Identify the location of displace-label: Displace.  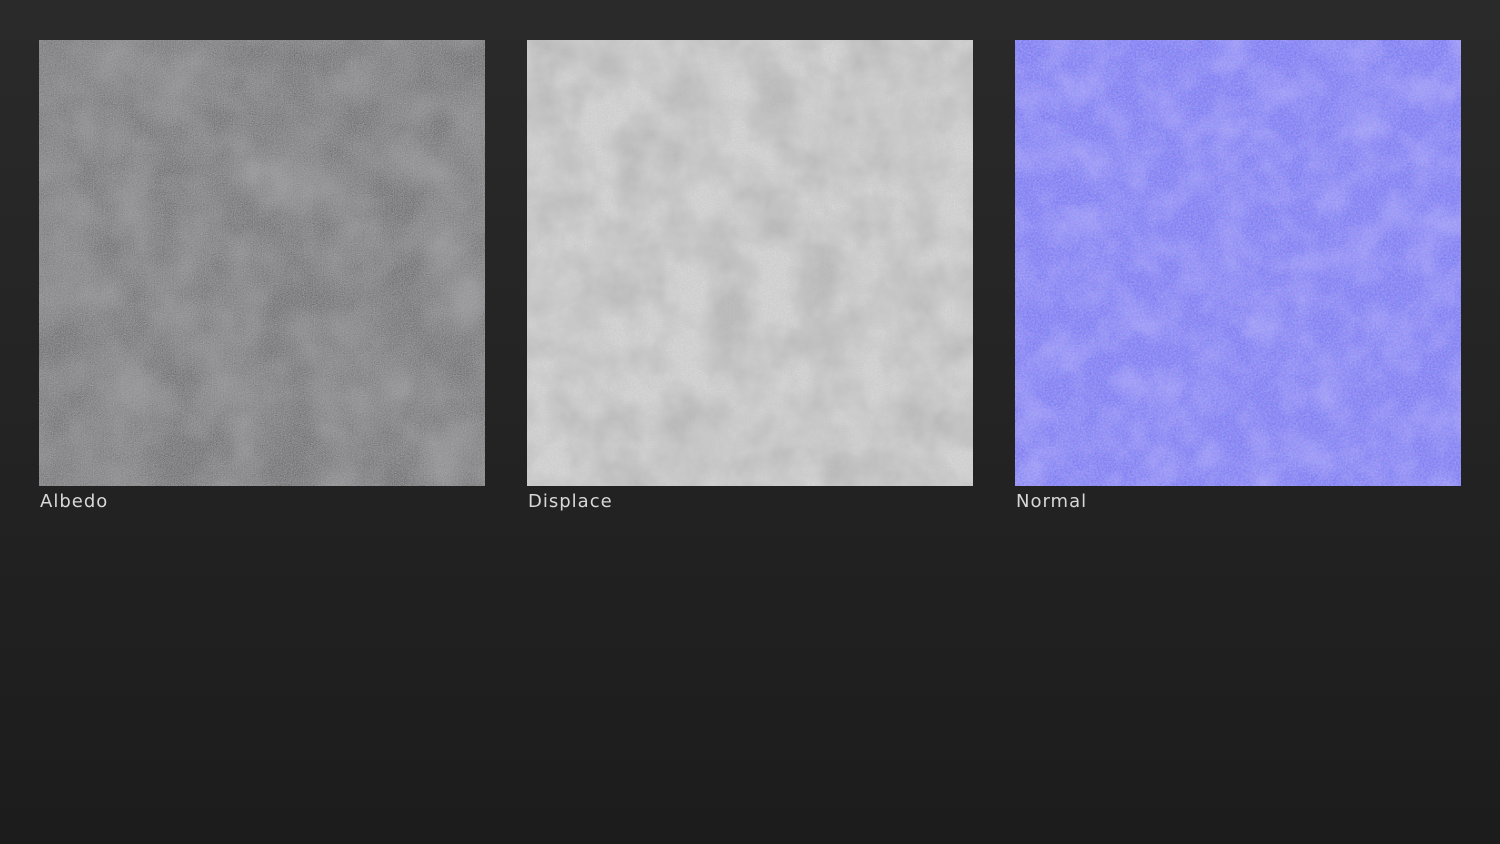
(570, 501).